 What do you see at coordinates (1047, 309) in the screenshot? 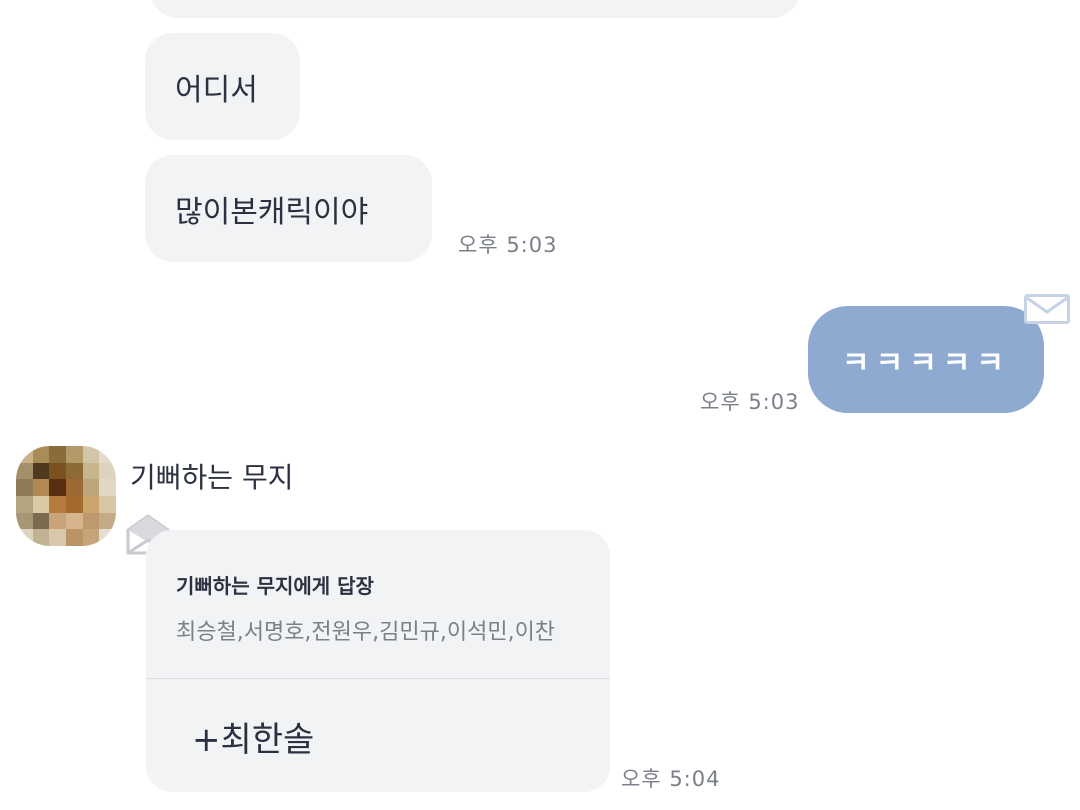
I see `envelope-icon` at bounding box center [1047, 309].